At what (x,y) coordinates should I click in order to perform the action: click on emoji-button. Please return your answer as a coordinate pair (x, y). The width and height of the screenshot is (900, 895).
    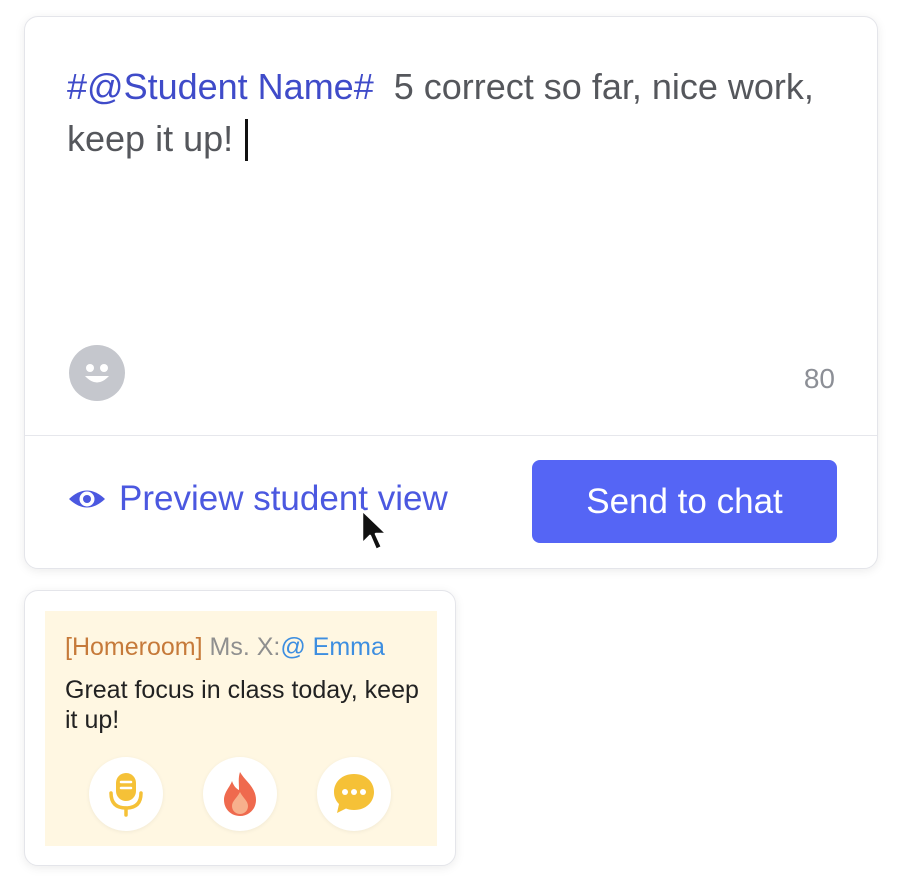
    Looking at the image, I should click on (97, 373).